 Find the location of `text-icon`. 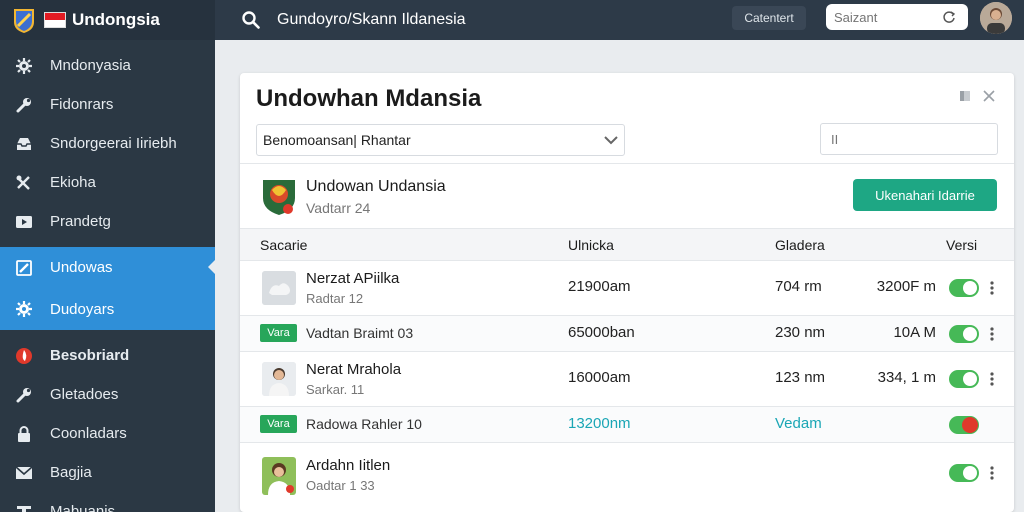

text-icon is located at coordinates (24, 507).